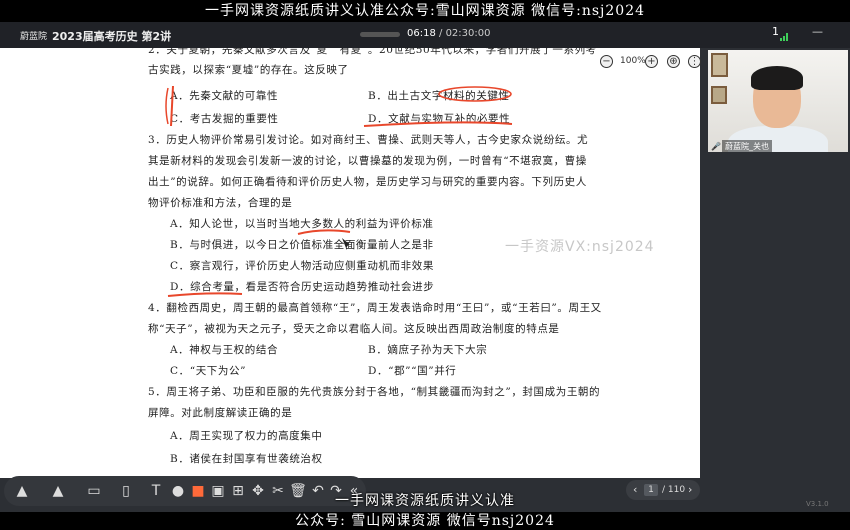 The image size is (850, 530). What do you see at coordinates (694, 61) in the screenshot?
I see `more-options-icon: ⋮` at bounding box center [694, 61].